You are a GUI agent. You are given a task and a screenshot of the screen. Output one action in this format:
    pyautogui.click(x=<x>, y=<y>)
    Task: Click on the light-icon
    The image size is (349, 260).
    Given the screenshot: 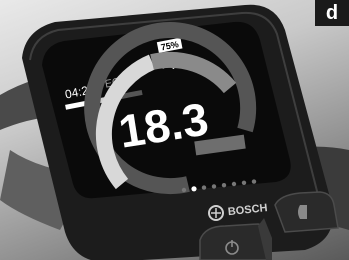 What is the action you would take?
    pyautogui.click(x=302, y=212)
    